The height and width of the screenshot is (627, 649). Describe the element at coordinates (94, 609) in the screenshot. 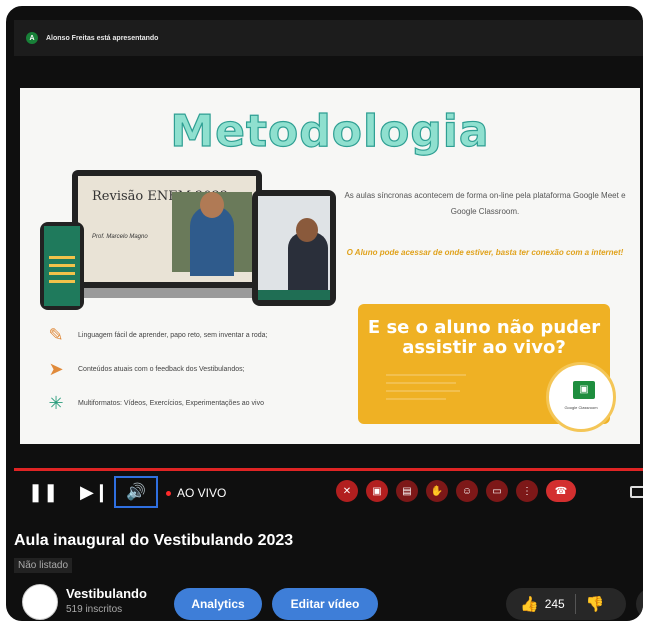

I see `subscriber-count: 519 inscritos` at that location.